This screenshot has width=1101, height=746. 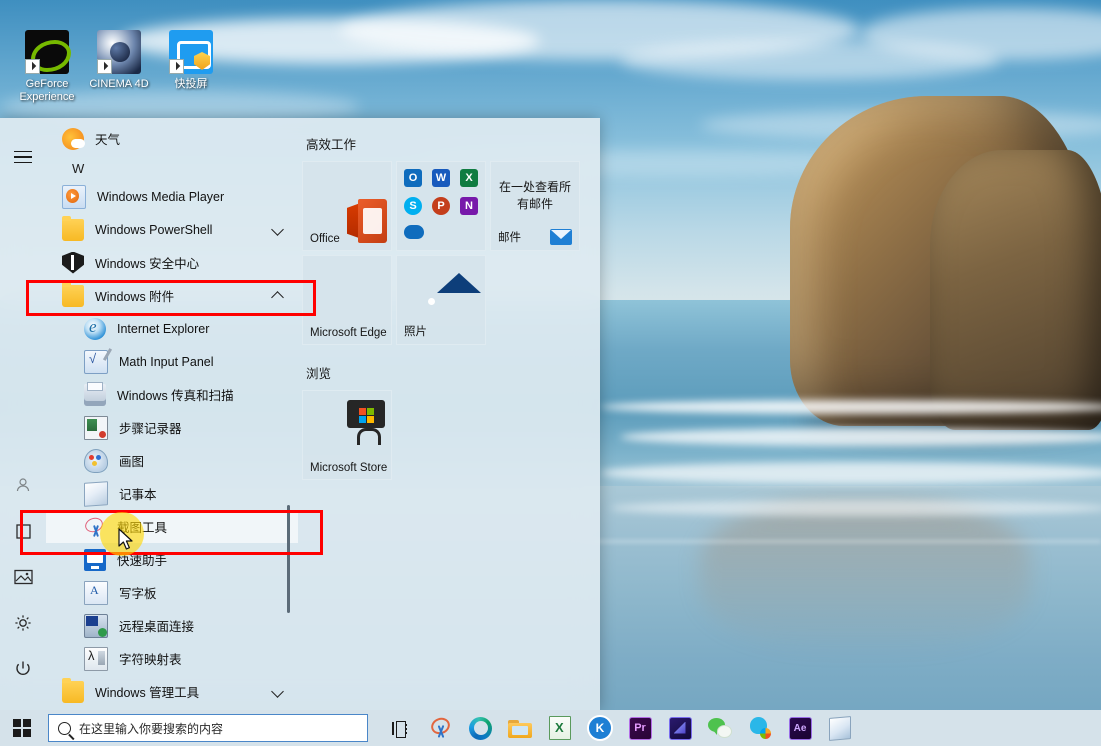 What do you see at coordinates (96, 625) in the screenshot?
I see `remote-desktop-icon` at bounding box center [96, 625].